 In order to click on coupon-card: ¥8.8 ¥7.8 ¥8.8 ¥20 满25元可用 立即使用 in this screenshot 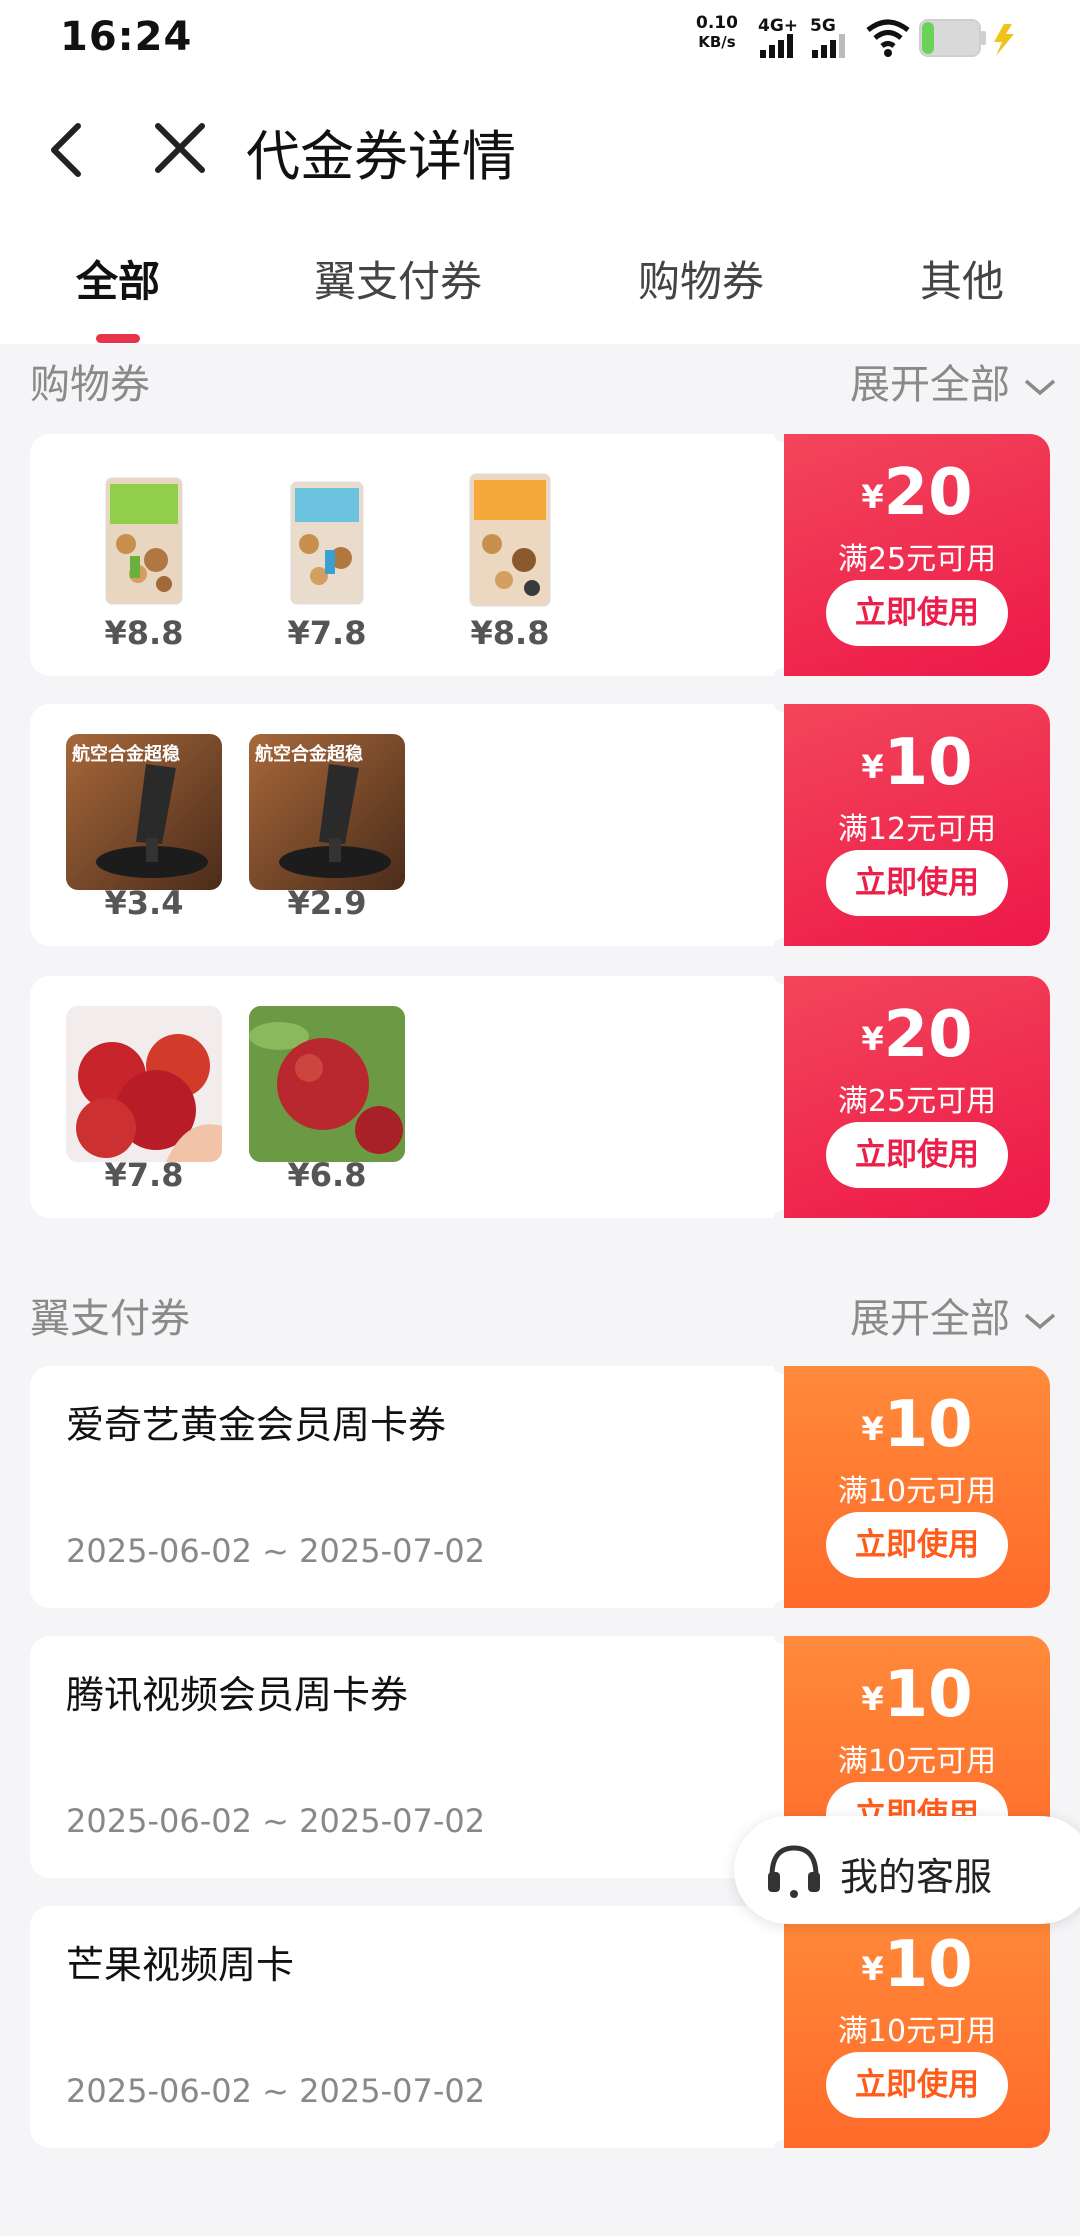, I will do `click(540, 555)`.